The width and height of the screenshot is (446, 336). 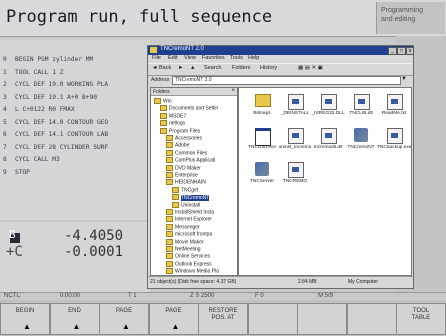 What do you see at coordinates (212, 68) in the screenshot?
I see `search-button: Search` at bounding box center [212, 68].